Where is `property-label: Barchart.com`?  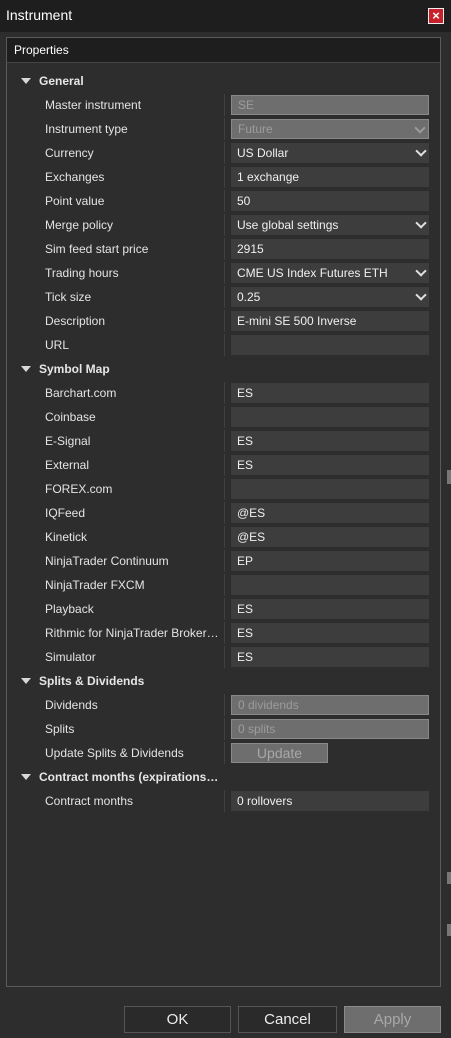
property-label: Barchart.com is located at coordinates (81, 393).